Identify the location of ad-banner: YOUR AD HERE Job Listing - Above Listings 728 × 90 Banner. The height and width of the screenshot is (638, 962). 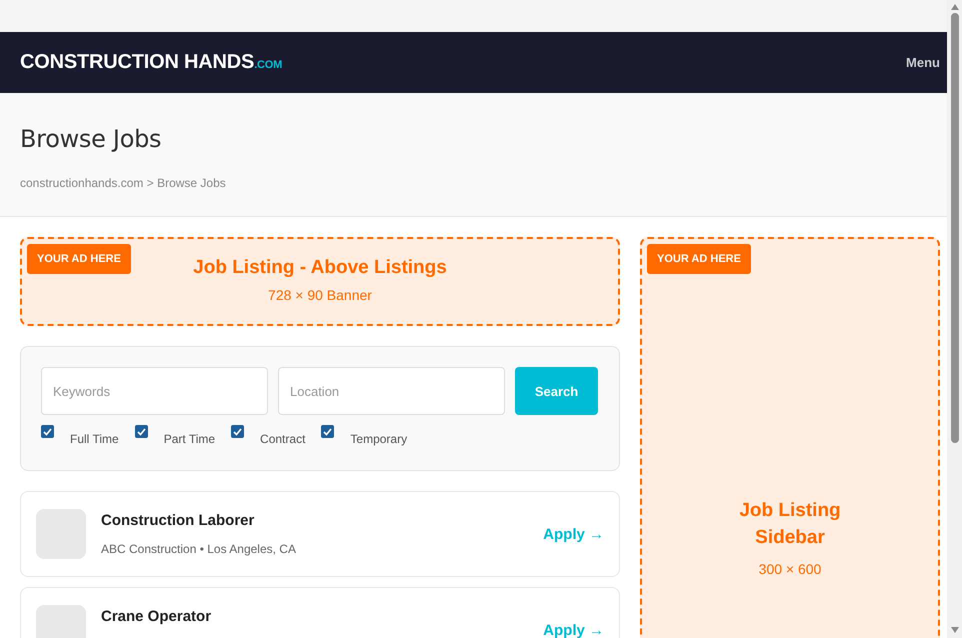
(320, 281).